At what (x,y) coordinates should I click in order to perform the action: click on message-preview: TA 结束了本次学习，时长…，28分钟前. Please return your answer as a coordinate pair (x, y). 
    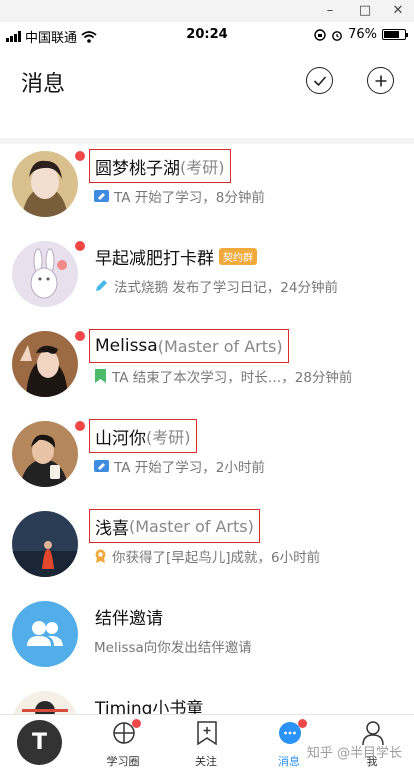
    Looking at the image, I should click on (223, 376).